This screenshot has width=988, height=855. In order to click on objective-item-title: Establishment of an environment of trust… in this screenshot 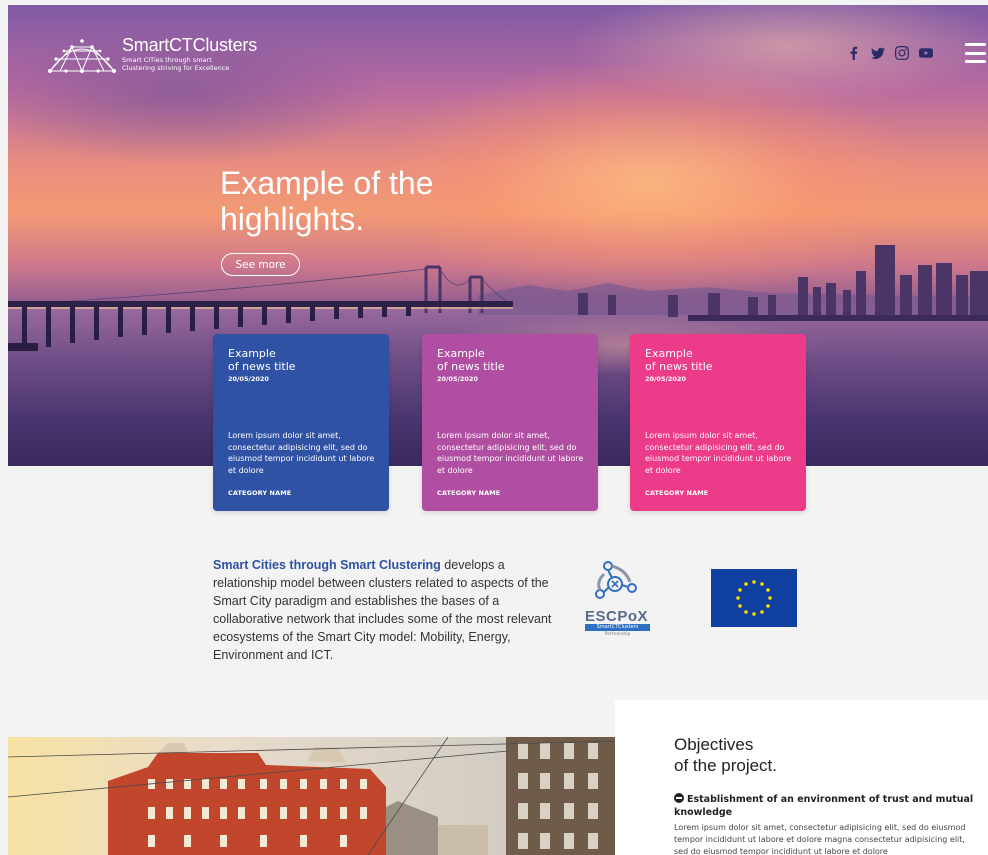, I will do `click(824, 806)`.